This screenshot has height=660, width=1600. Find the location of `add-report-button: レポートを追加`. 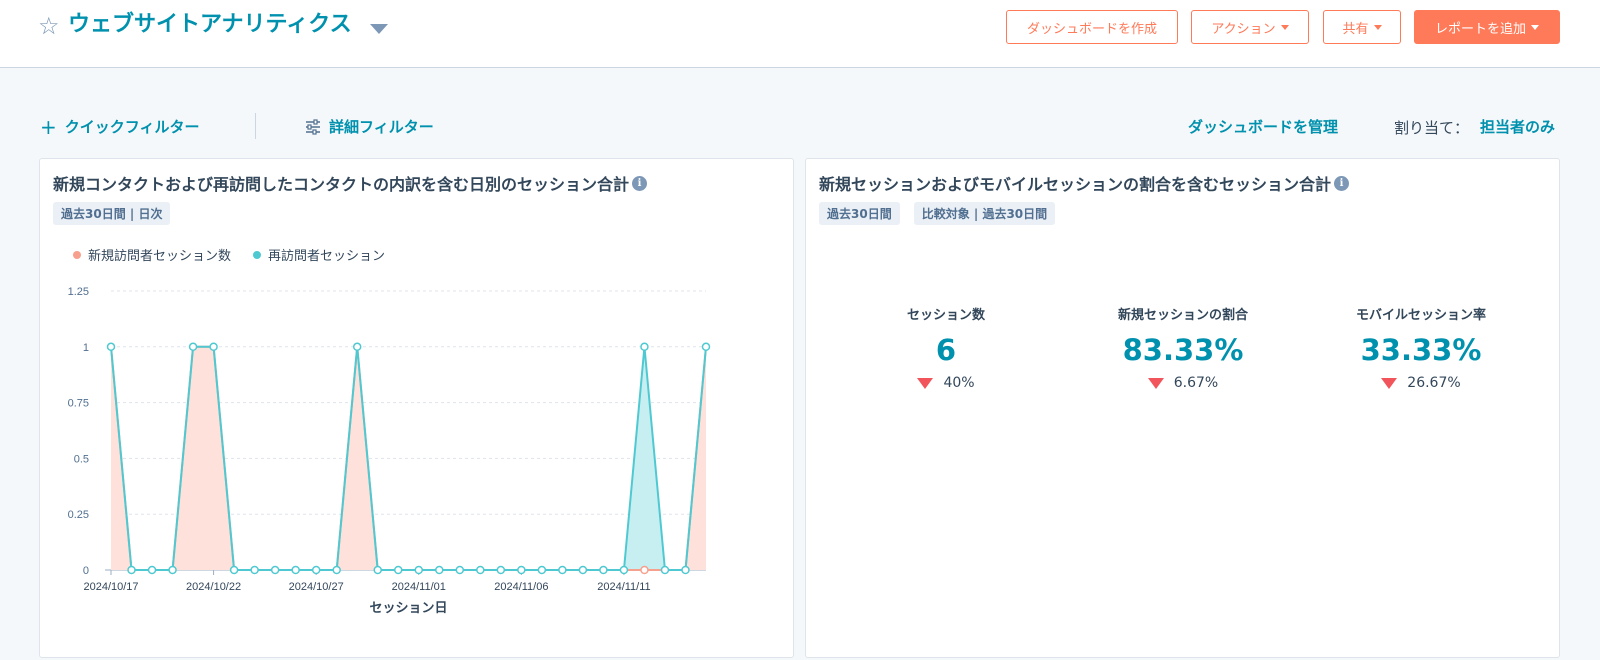

add-report-button: レポートを追加 is located at coordinates (1487, 27).